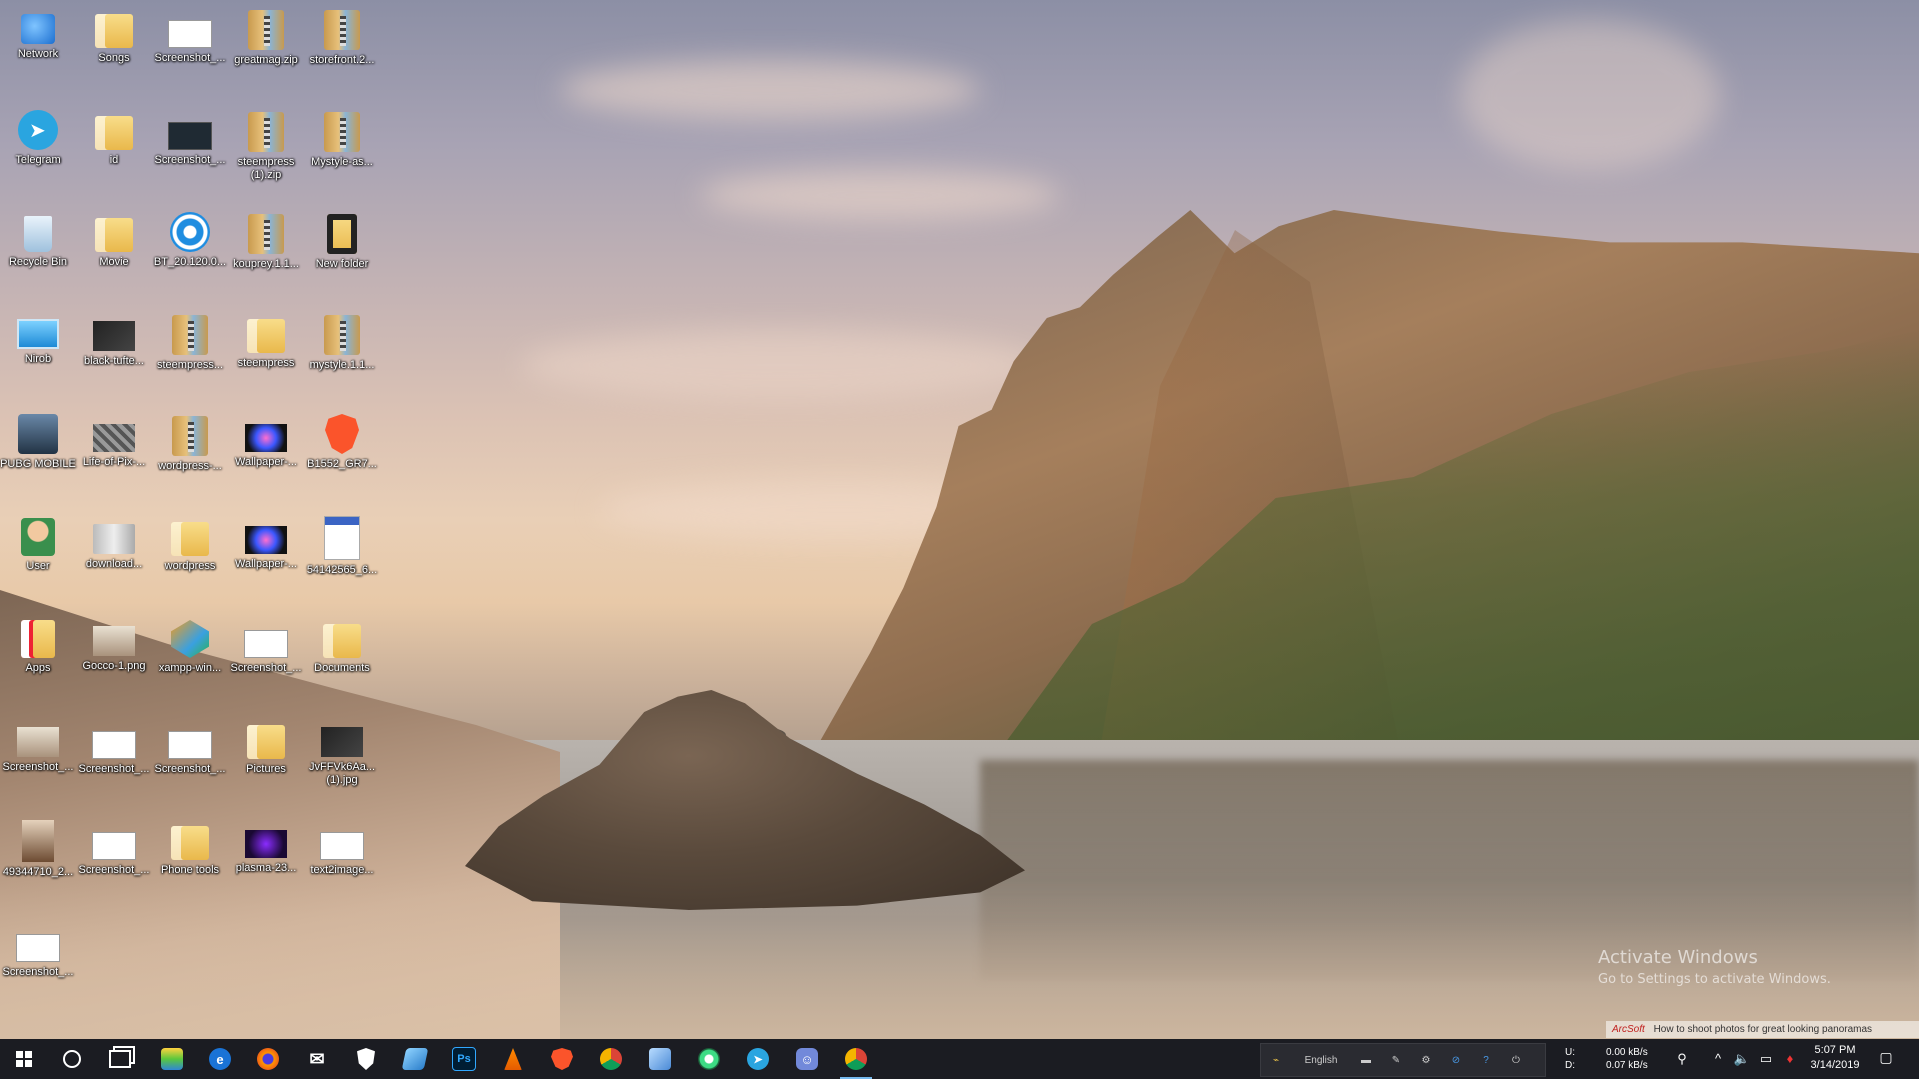  I want to click on settings-icon: ⚙, so click(1426, 1060).